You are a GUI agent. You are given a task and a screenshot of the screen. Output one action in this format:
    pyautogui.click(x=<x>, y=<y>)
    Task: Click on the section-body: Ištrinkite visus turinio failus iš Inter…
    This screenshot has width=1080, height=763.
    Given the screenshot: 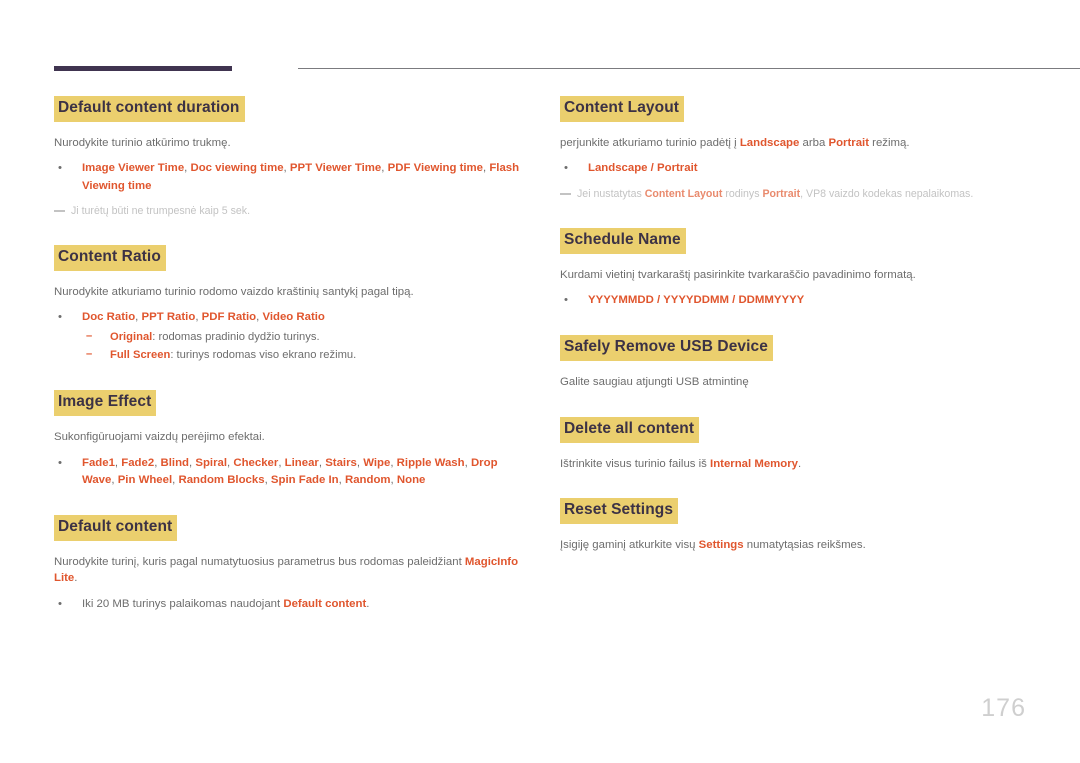 What is the action you would take?
    pyautogui.click(x=795, y=464)
    